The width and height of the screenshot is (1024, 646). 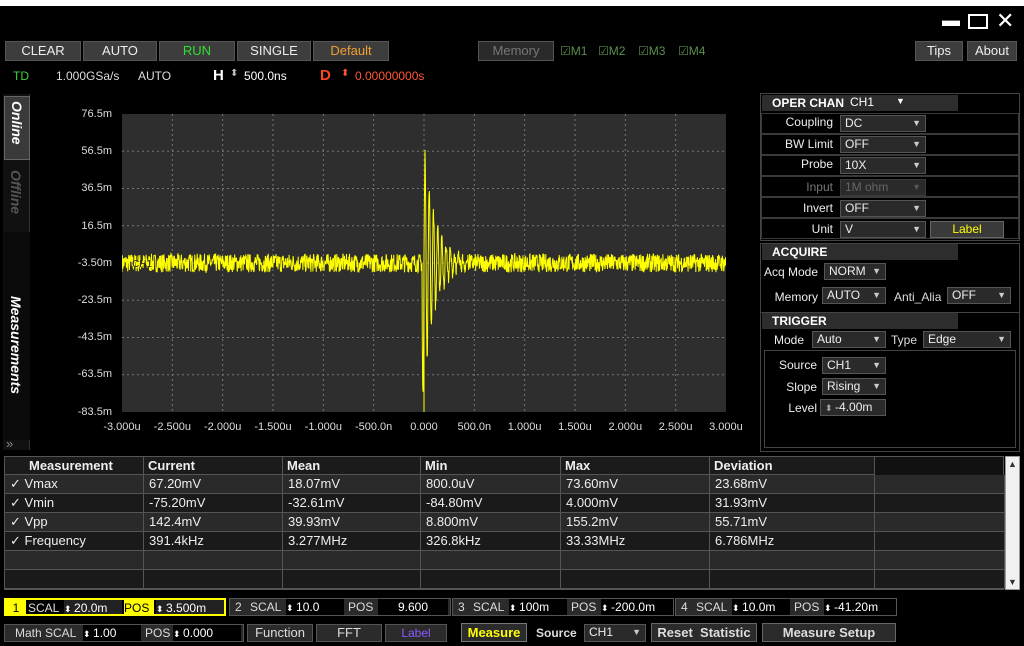 I want to click on invert-select: OFF ▼, so click(x=883, y=208).